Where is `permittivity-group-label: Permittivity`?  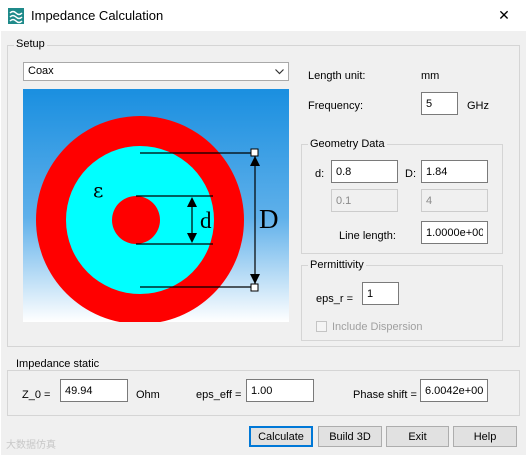
permittivity-group-label: Permittivity is located at coordinates (337, 265).